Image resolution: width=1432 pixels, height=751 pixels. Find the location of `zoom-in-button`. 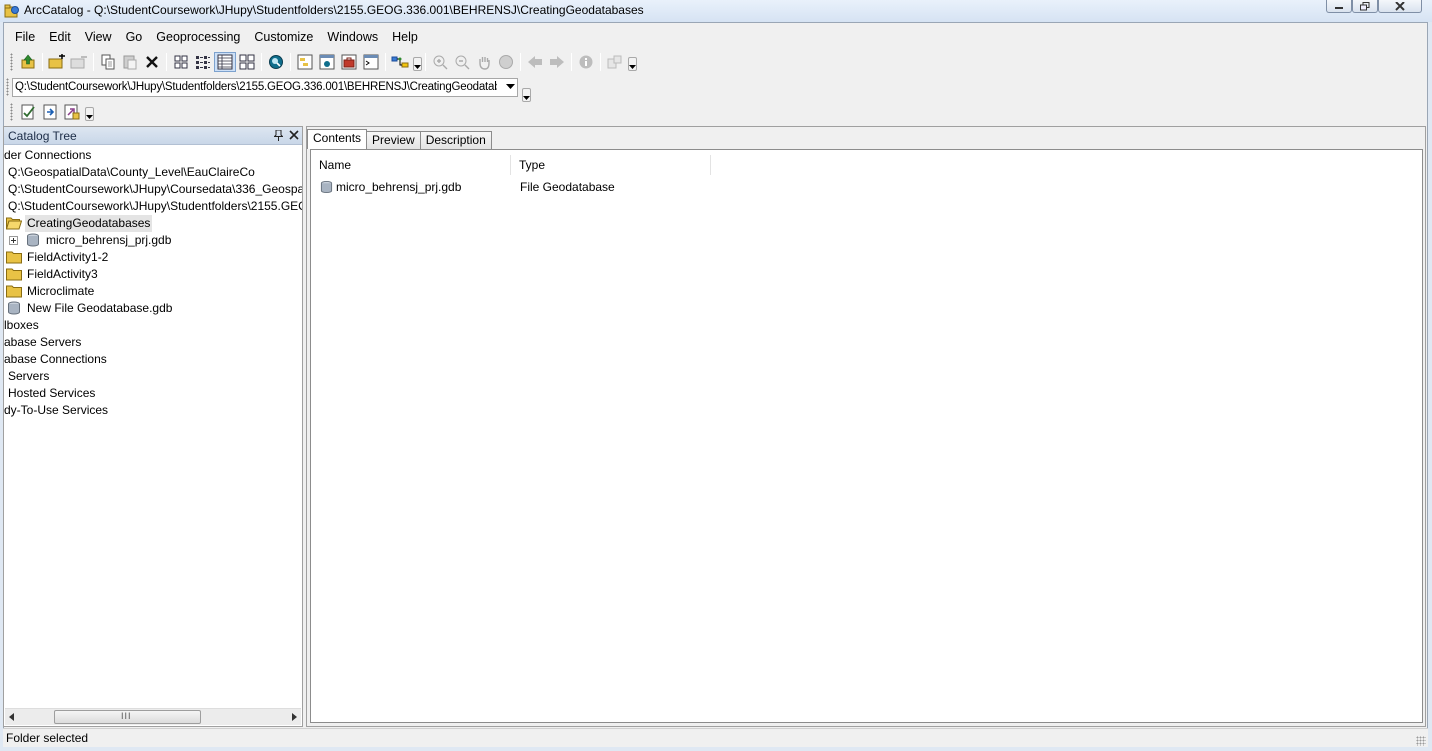

zoom-in-button is located at coordinates (440, 62).